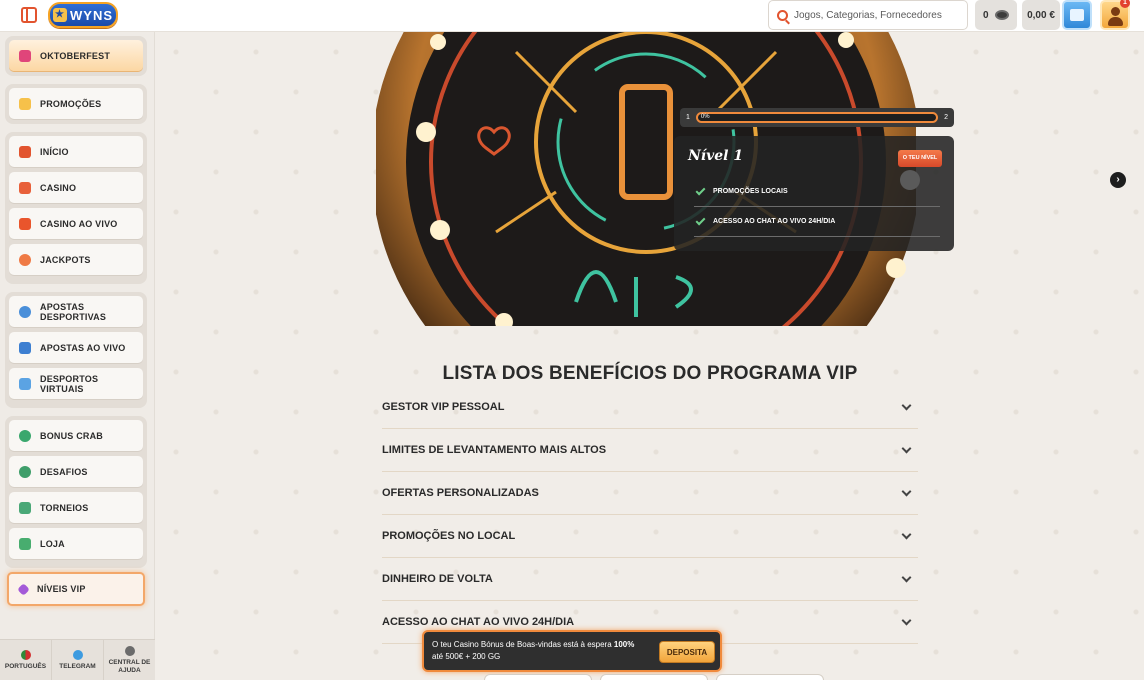  Describe the element at coordinates (874, 15) in the screenshot. I see `search-input` at that location.